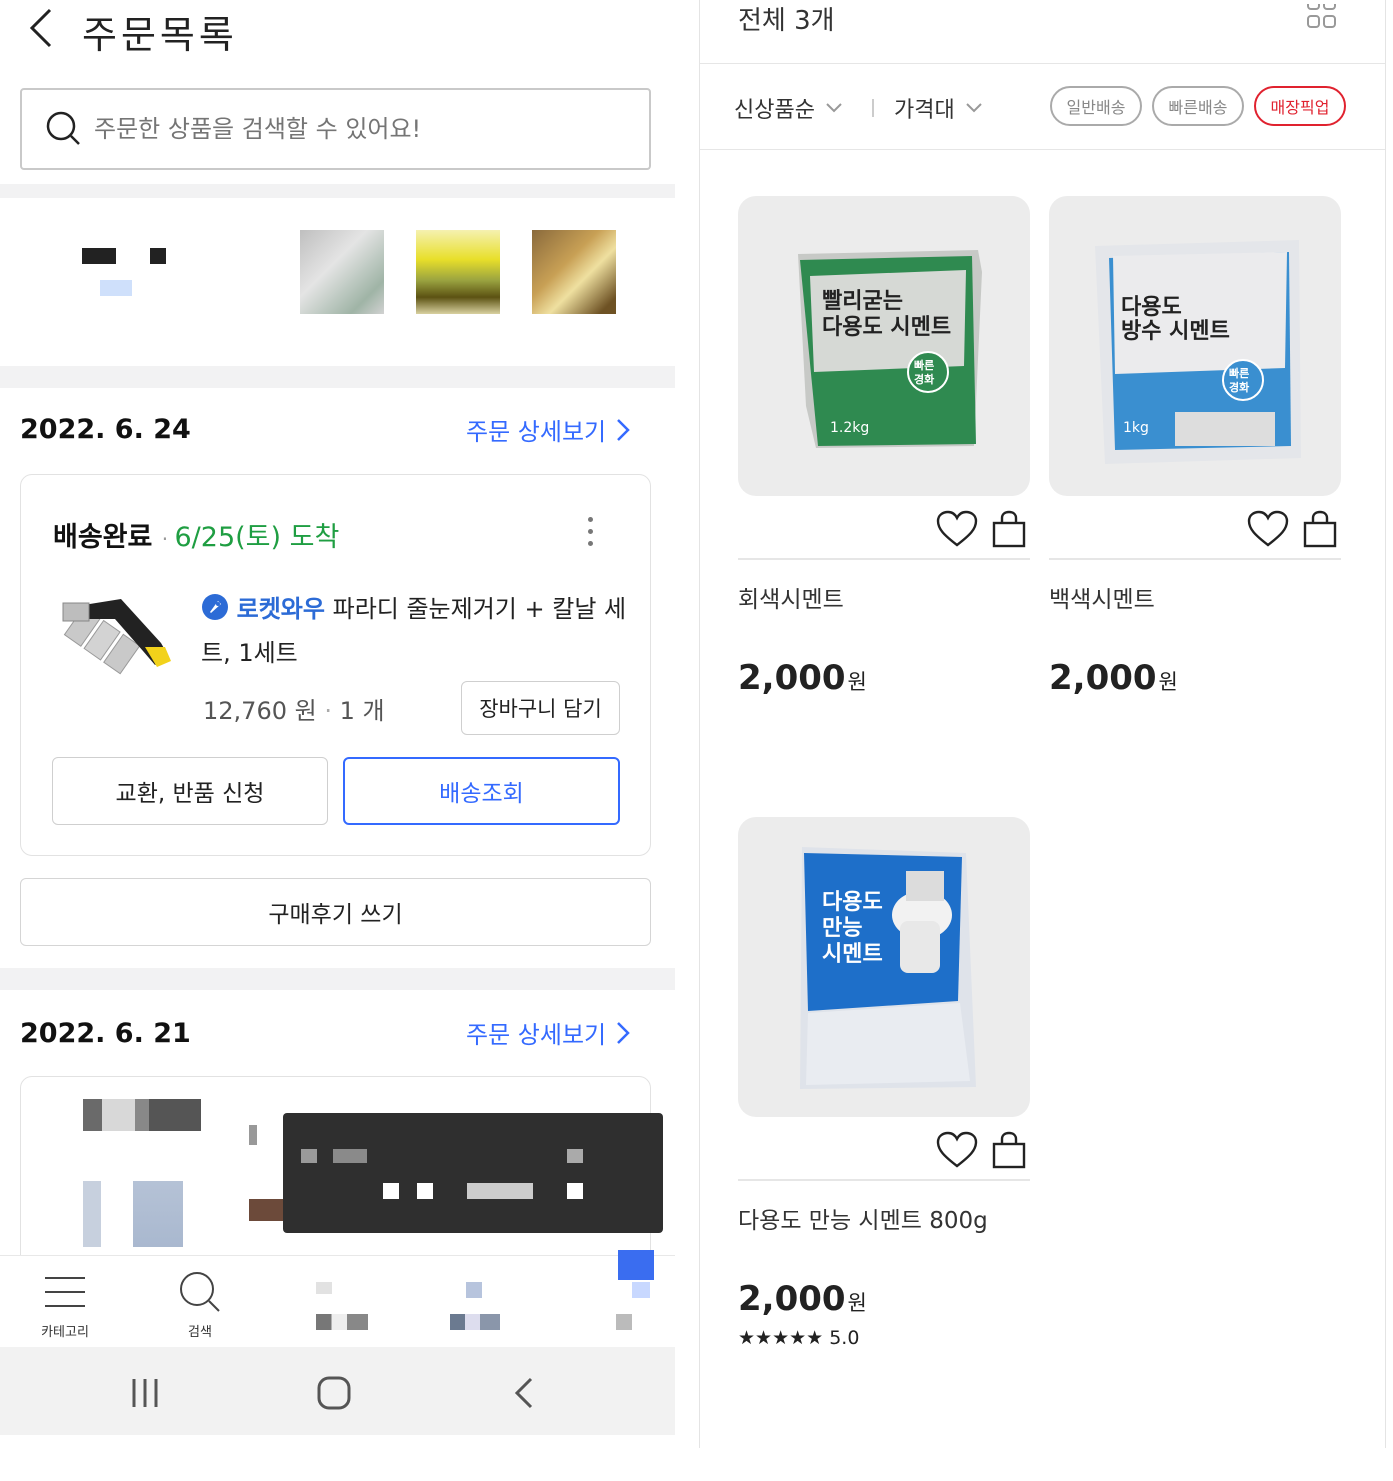 This screenshot has width=1393, height=1481. I want to click on product-price: 12,760 원, so click(260, 711).